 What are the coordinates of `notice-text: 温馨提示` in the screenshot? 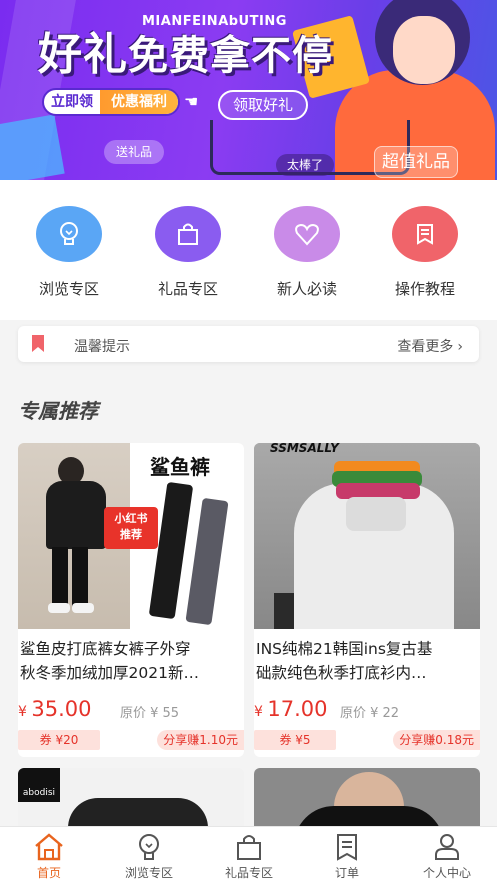 It's located at (102, 347).